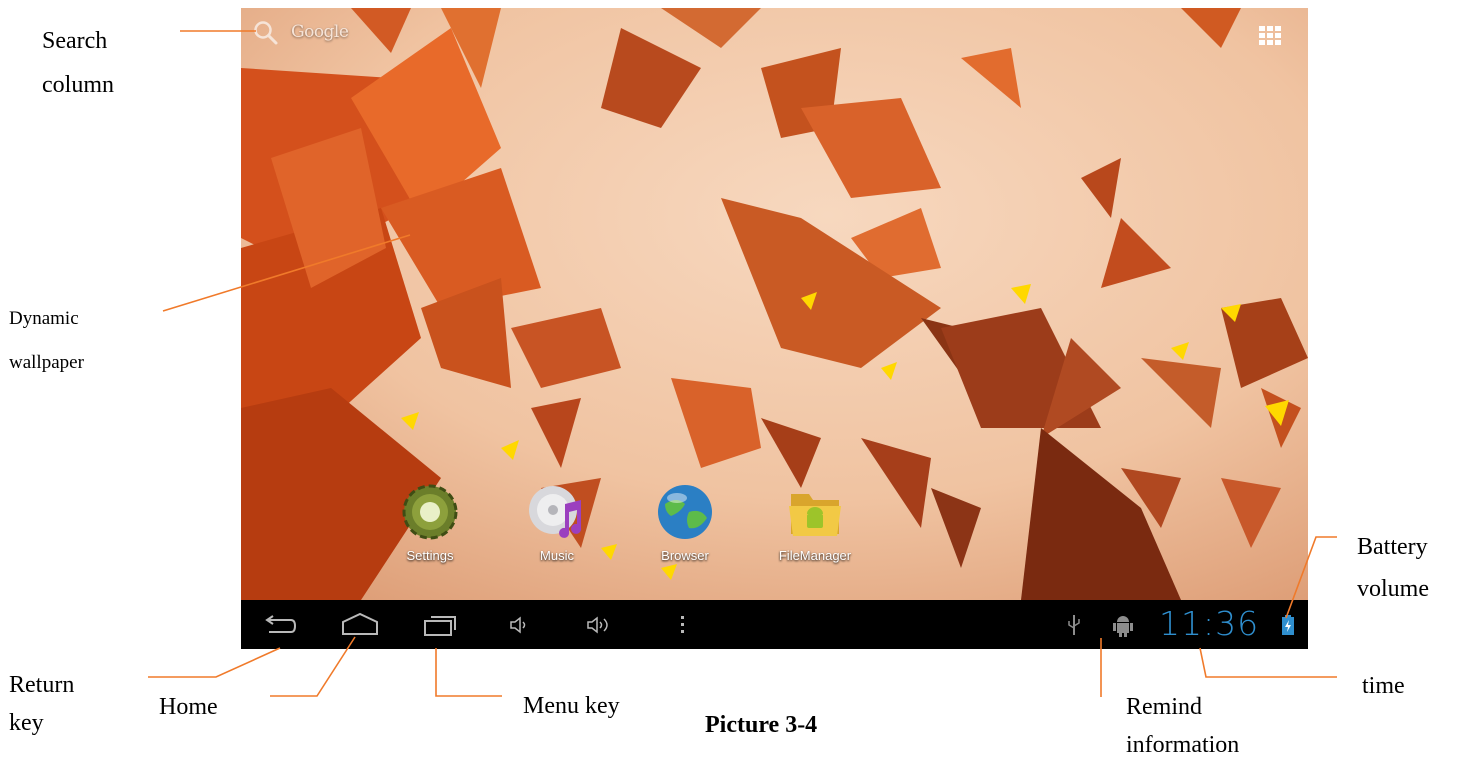 The image size is (1459, 762). I want to click on music-disc-icon, so click(555, 512).